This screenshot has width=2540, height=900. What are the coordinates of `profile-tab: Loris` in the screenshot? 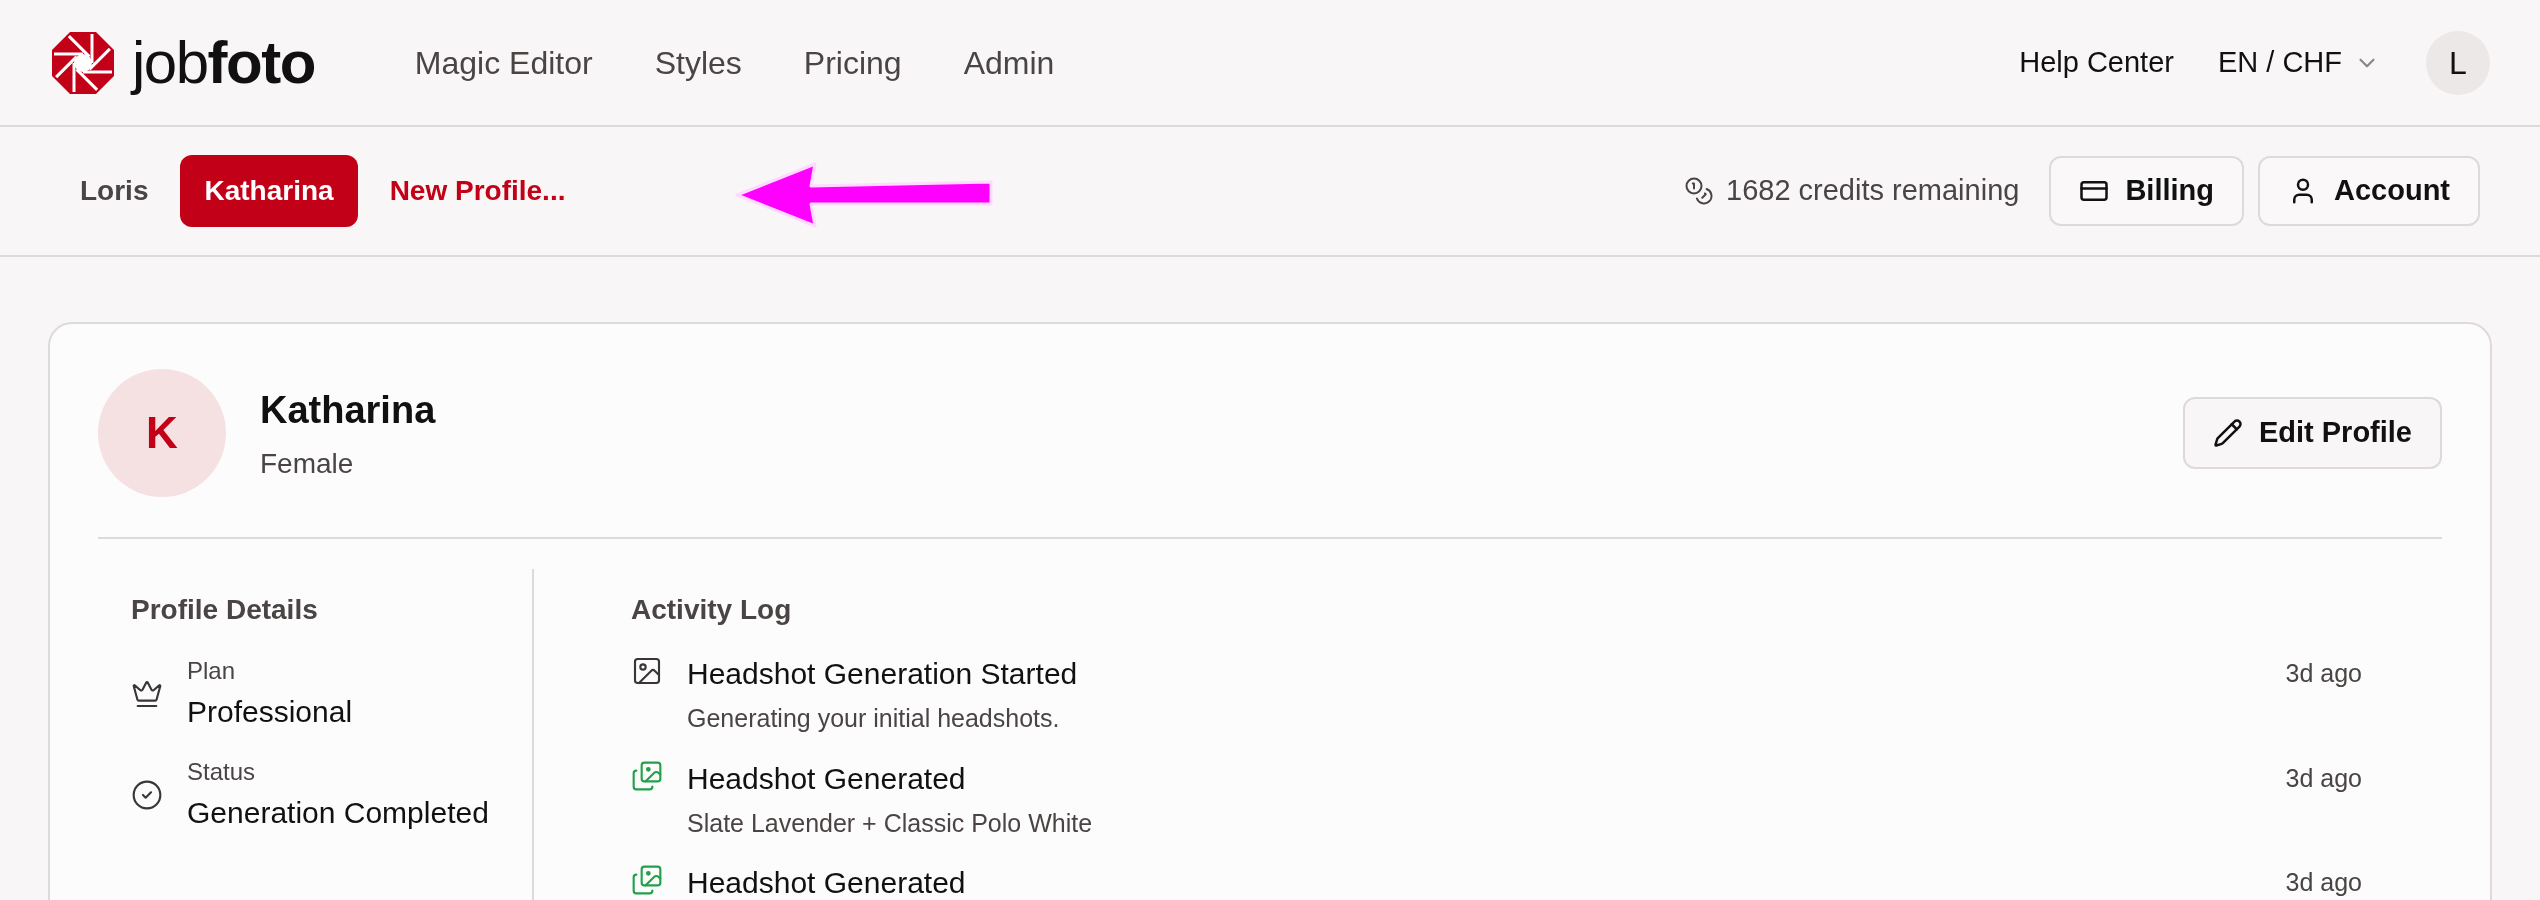 It's located at (114, 191).